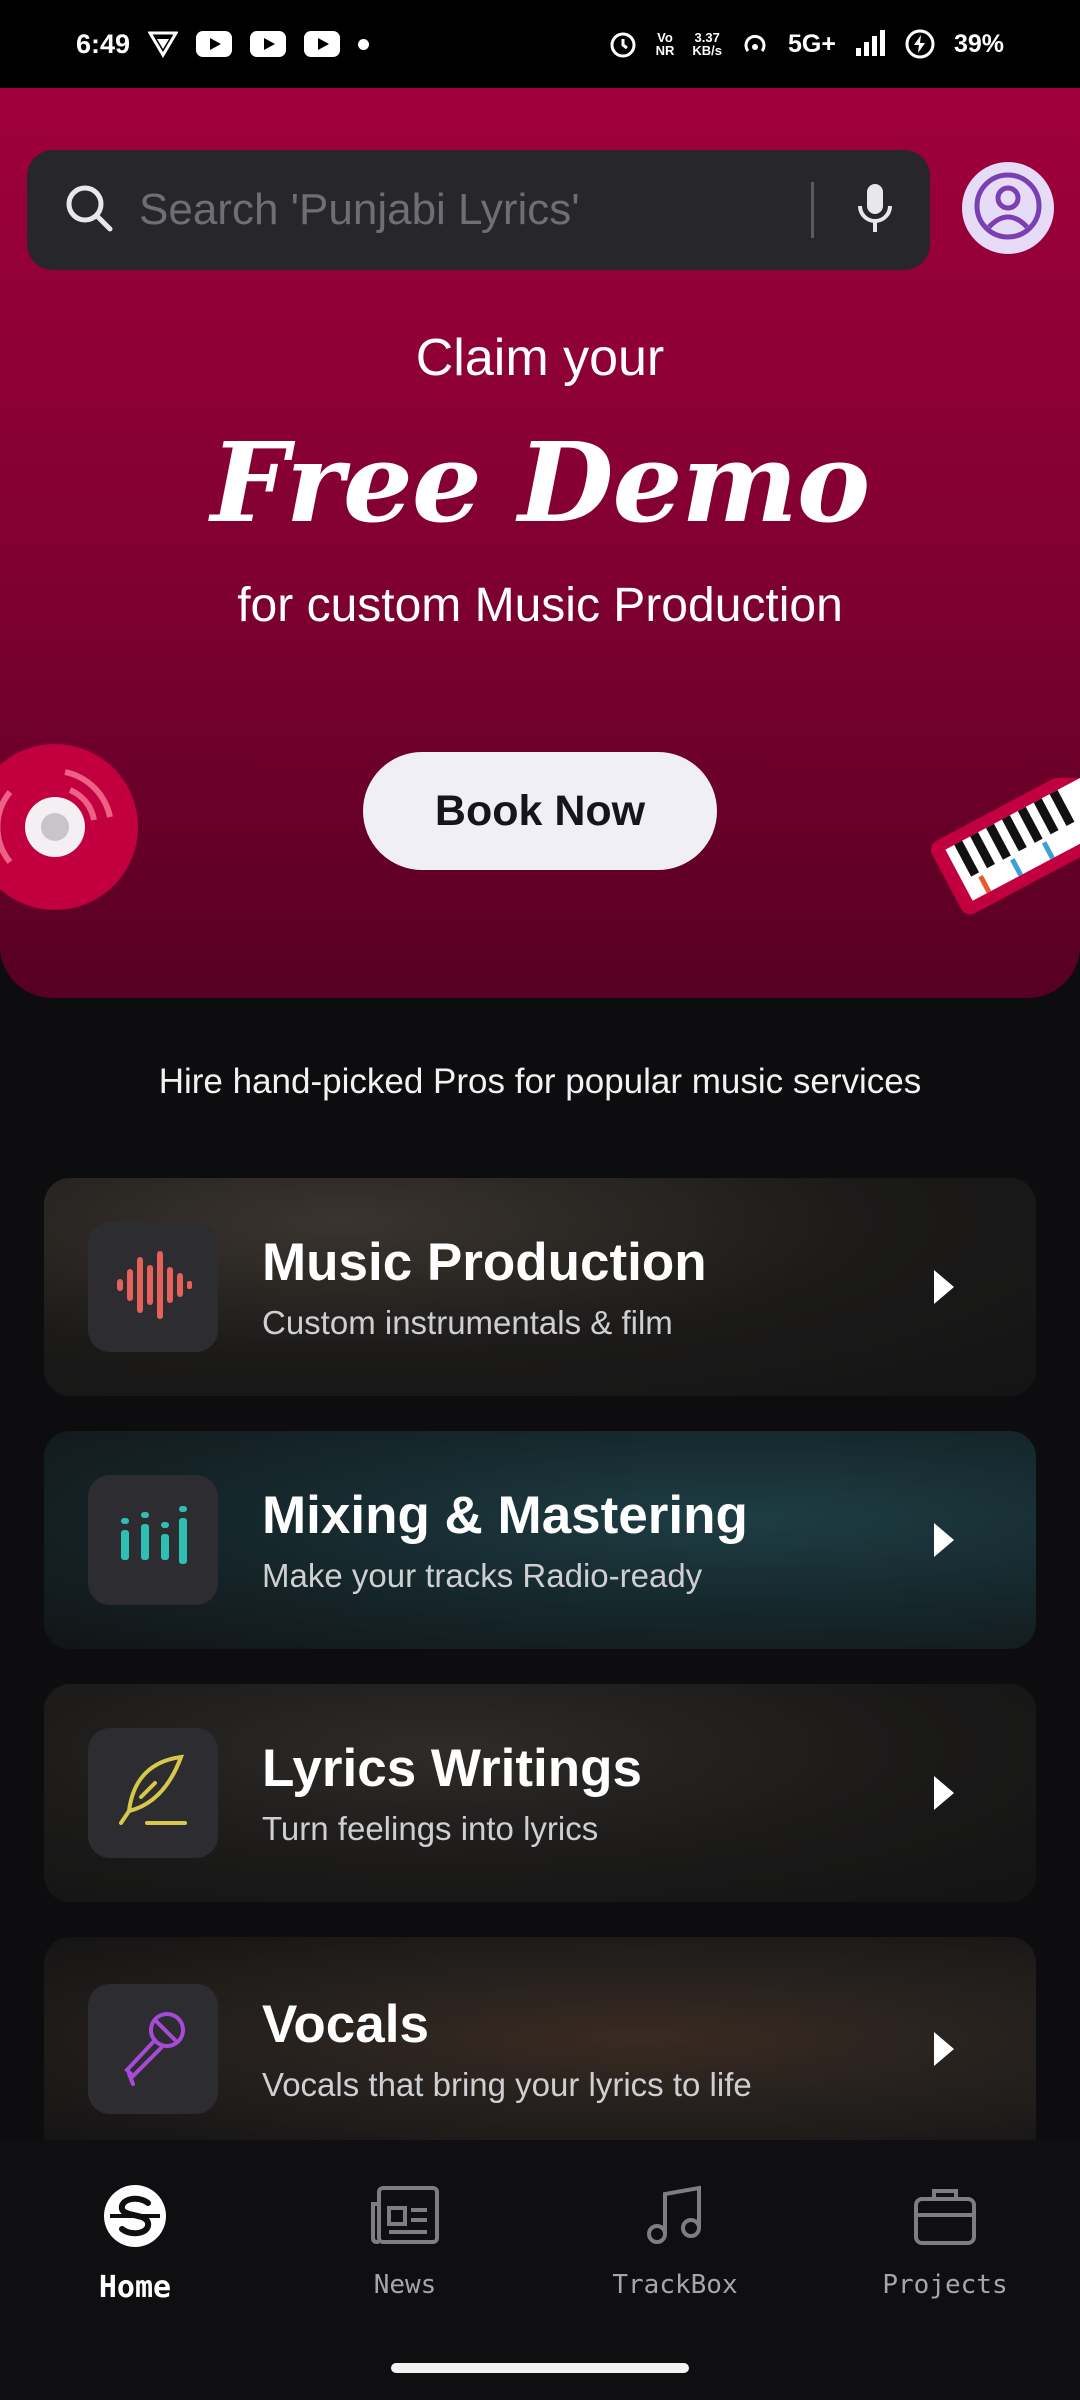  Describe the element at coordinates (945, 2216) in the screenshot. I see `briefcase-icon` at that location.